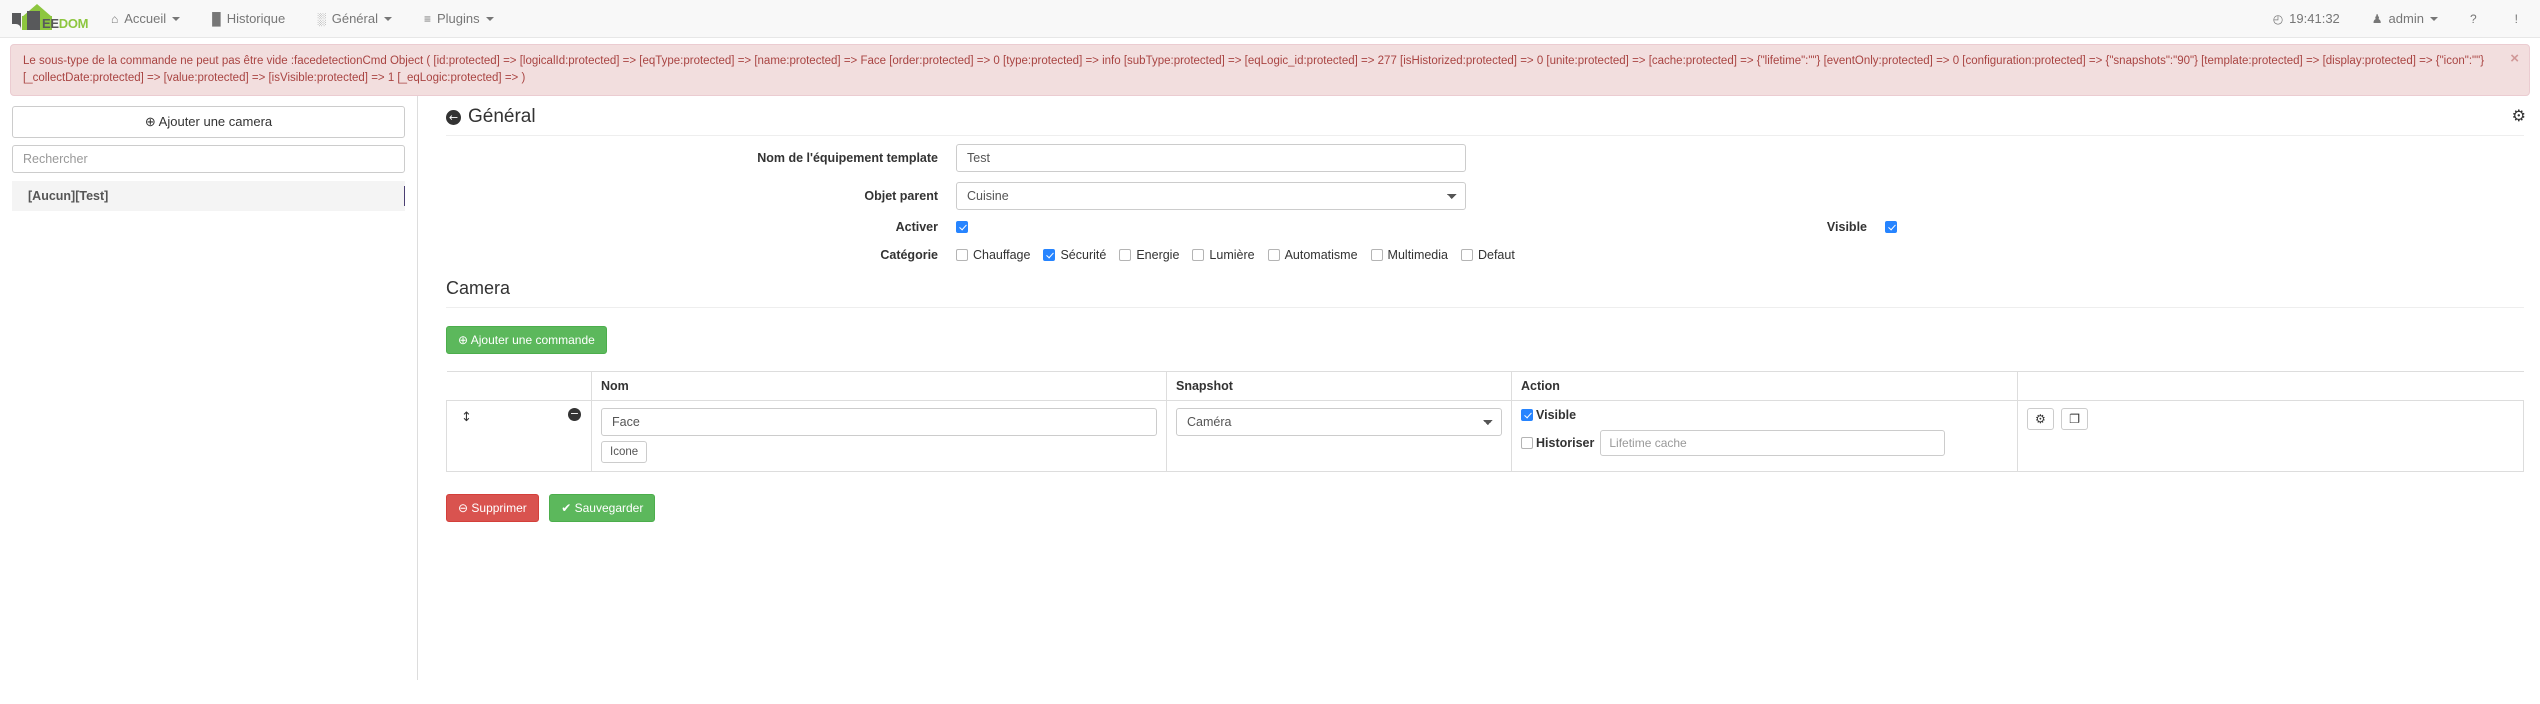 The image size is (2540, 704). I want to click on categorie-label: Catégorie, so click(909, 255).